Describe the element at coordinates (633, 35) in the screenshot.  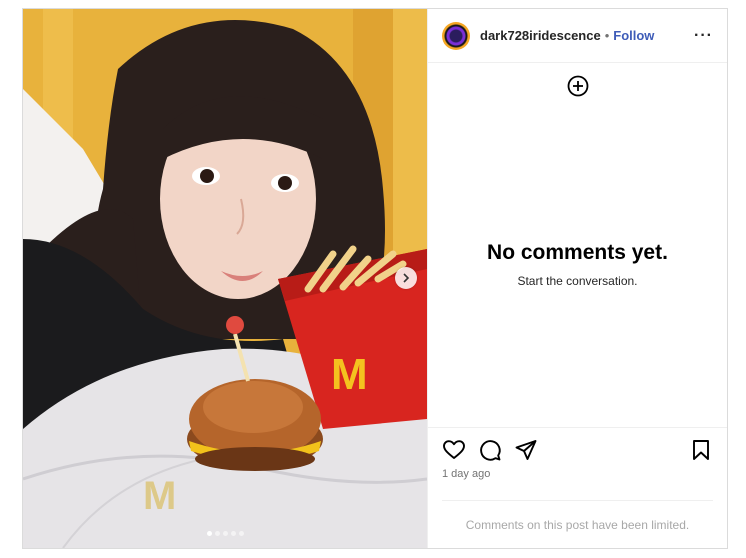
I see `follow-button: Follow` at that location.